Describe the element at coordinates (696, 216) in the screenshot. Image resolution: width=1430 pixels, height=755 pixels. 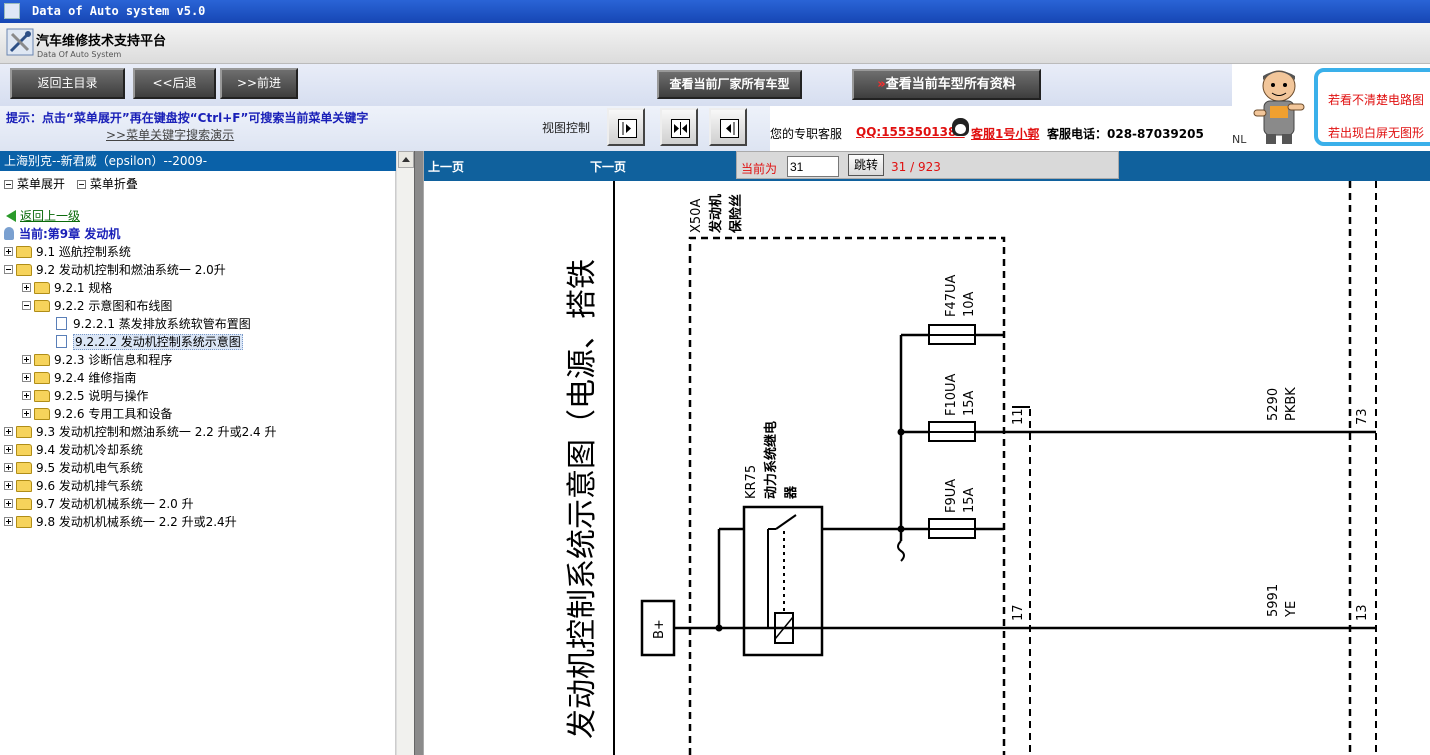
I see `x50a-label: X50A` at that location.